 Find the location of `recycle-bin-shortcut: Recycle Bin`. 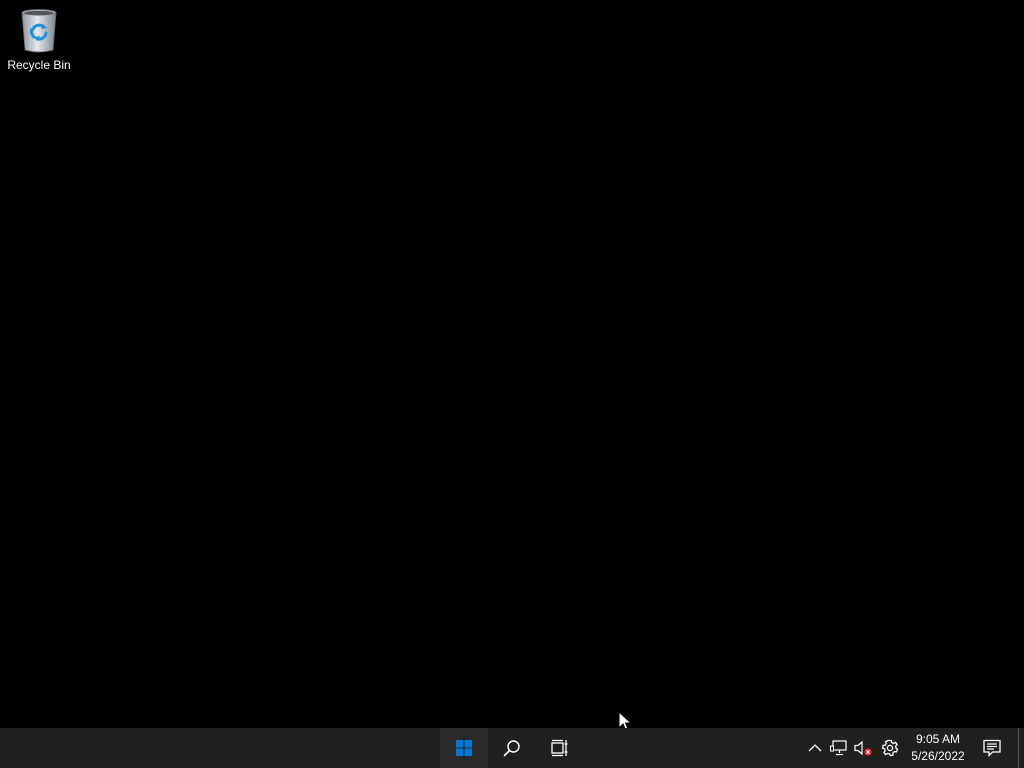

recycle-bin-shortcut: Recycle Bin is located at coordinates (39, 41).